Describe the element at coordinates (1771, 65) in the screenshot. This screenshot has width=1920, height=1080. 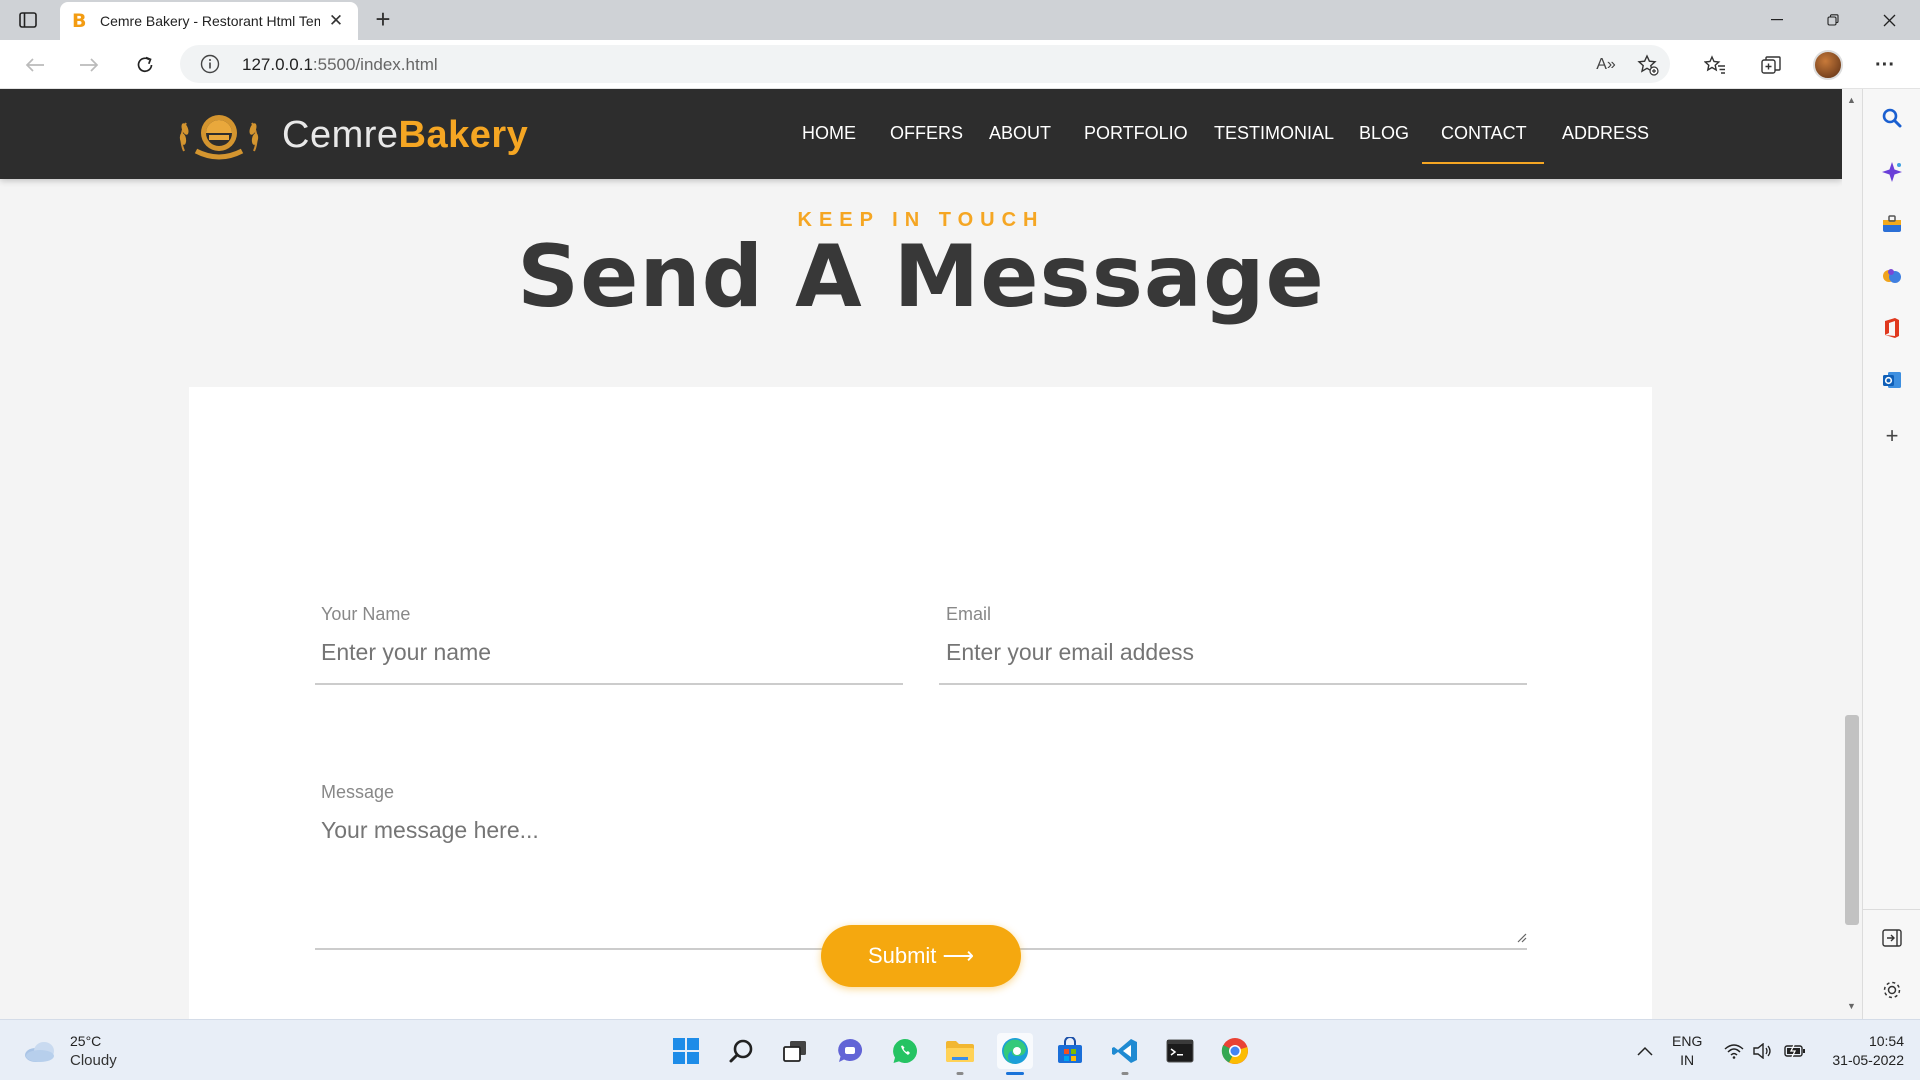
I see `collections-icon` at that location.